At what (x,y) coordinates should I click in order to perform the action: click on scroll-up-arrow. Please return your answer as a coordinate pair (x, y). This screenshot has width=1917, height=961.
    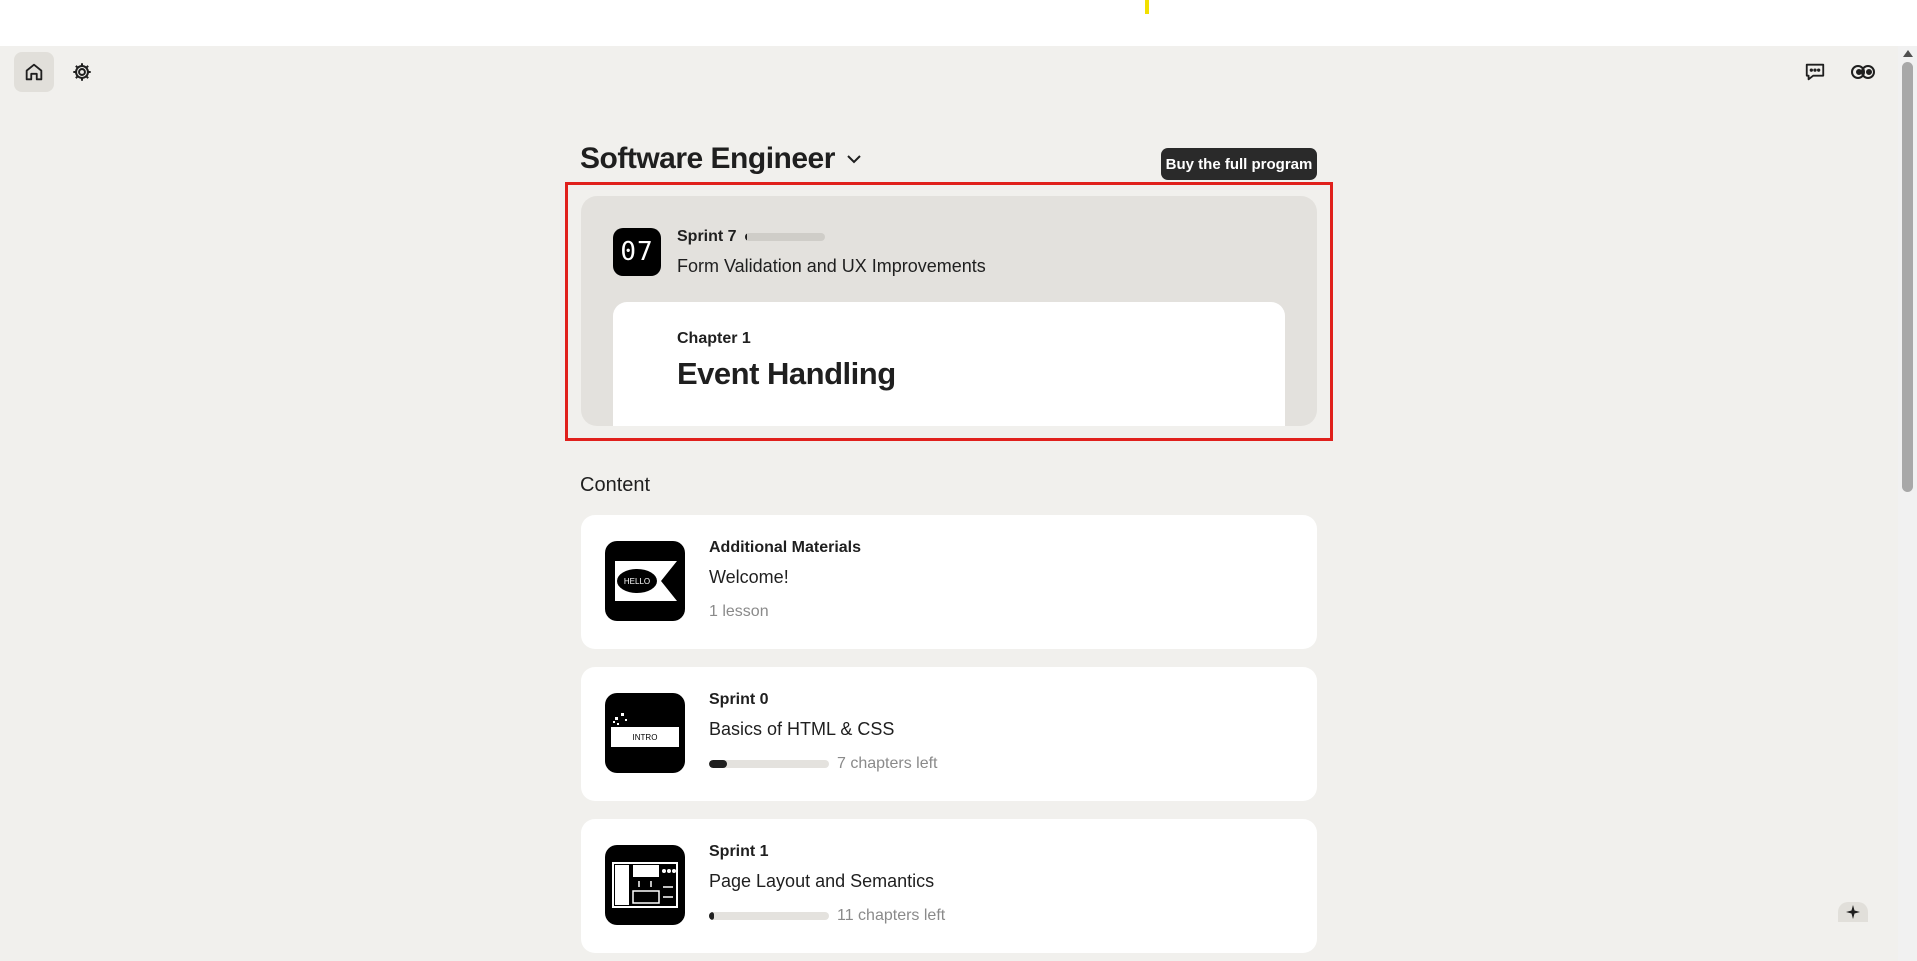
    Looking at the image, I should click on (1908, 53).